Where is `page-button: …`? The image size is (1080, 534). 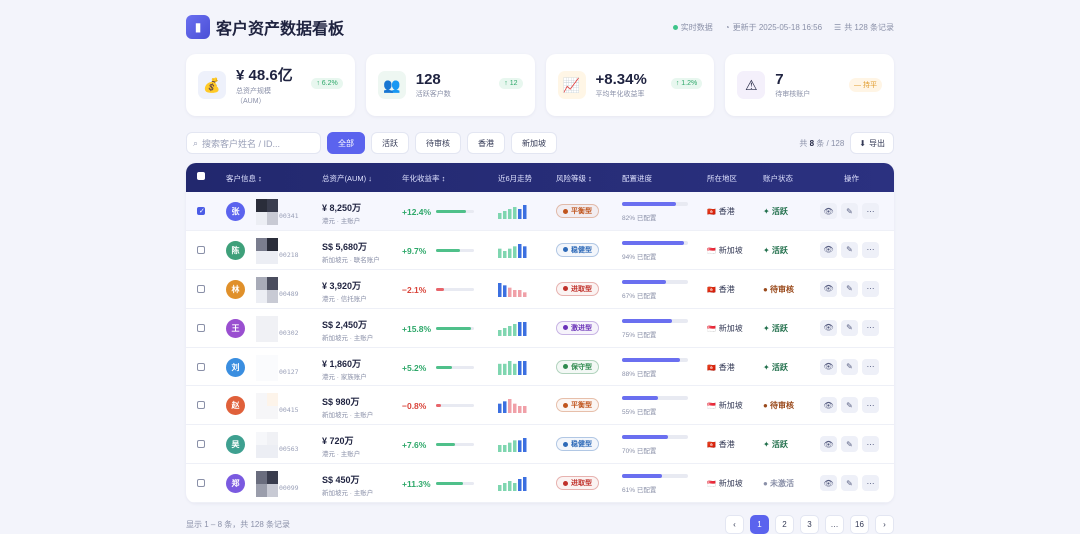
page-button: … is located at coordinates (834, 524).